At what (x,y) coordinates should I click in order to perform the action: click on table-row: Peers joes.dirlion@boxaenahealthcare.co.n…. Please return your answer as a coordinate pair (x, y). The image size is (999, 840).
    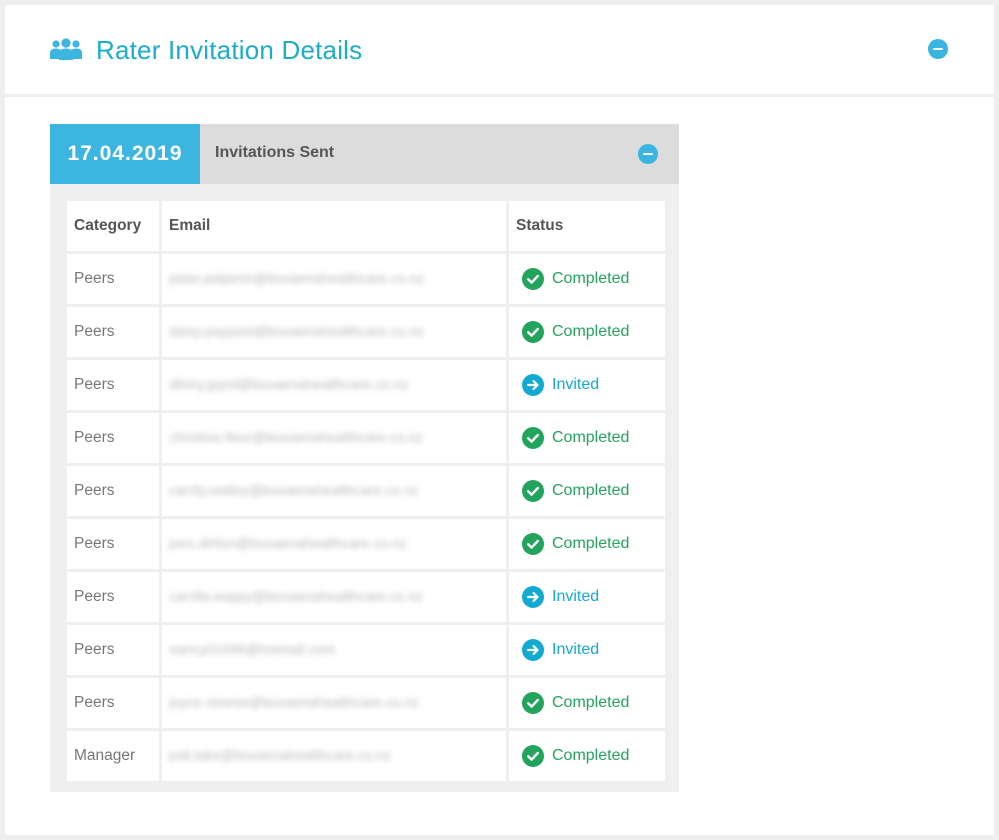
    Looking at the image, I should click on (366, 544).